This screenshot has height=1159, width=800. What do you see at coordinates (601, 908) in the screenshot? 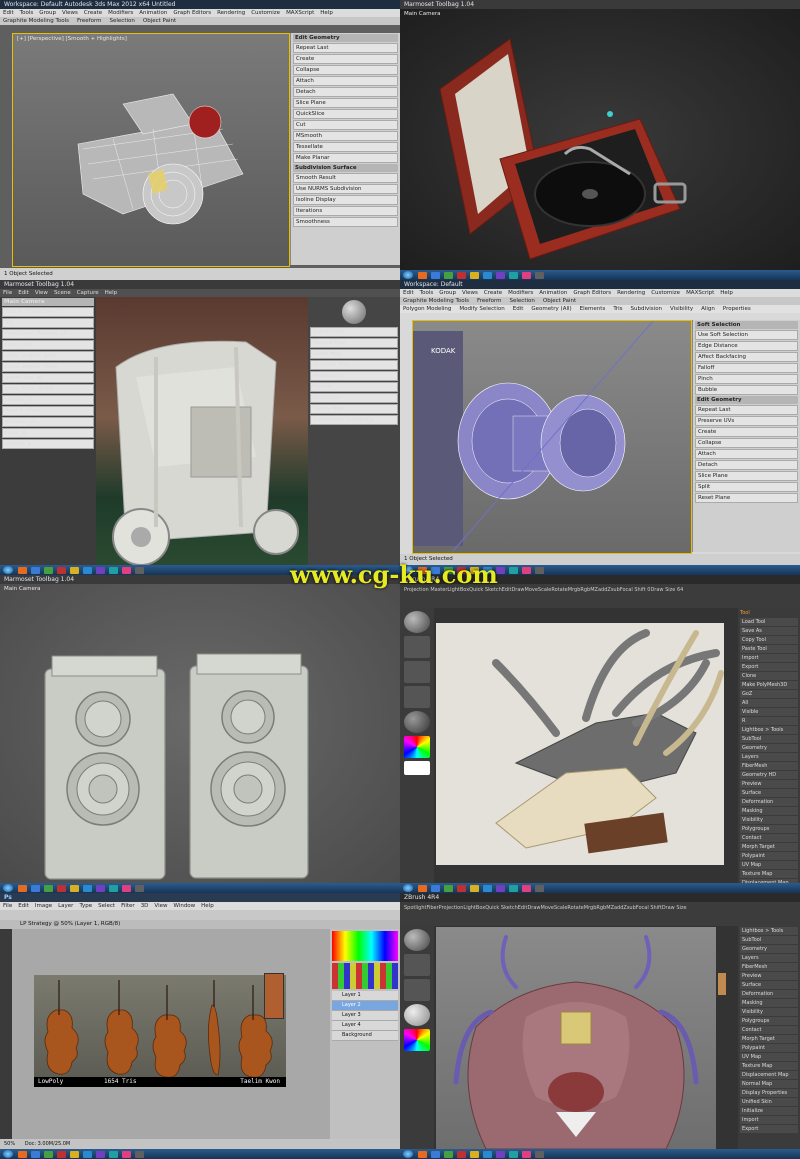
I see `shelf-button: Rgb` at bounding box center [601, 908].